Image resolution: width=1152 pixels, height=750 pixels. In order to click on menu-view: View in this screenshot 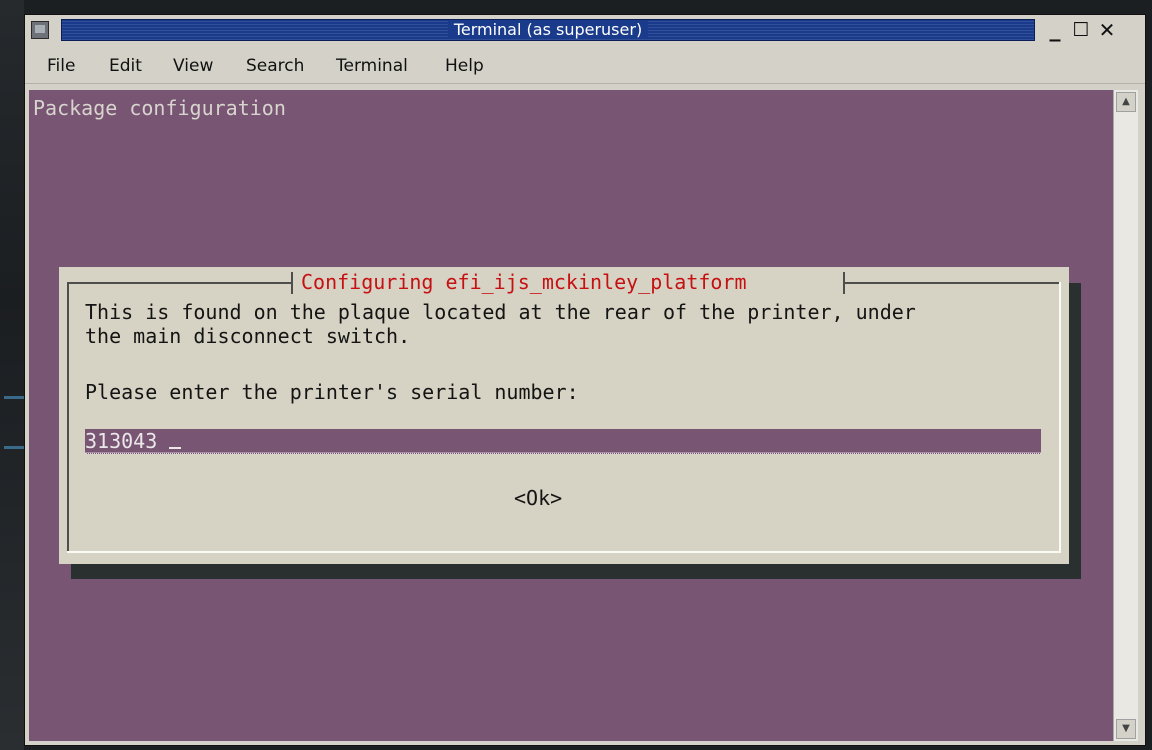, I will do `click(193, 66)`.